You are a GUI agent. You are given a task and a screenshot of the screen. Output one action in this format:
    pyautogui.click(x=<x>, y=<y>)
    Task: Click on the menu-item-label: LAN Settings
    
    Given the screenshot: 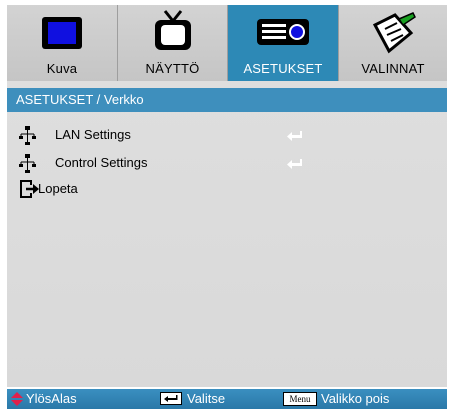 What is the action you would take?
    pyautogui.click(x=93, y=134)
    